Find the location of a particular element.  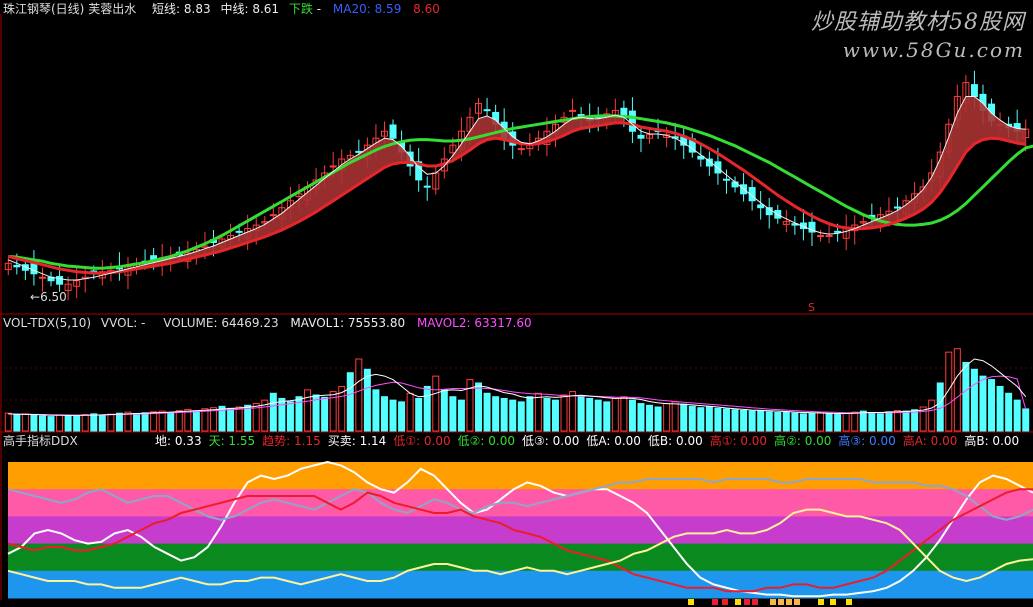

ddx-signal-ticks is located at coordinates (770, 602).